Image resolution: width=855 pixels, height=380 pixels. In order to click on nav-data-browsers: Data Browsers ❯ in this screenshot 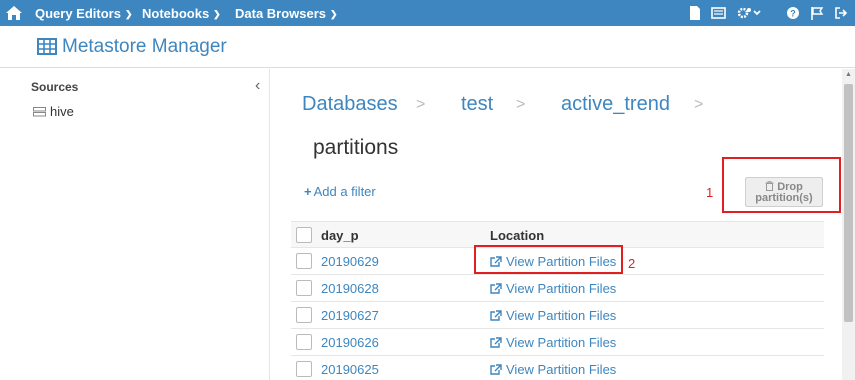, I will do `click(286, 13)`.